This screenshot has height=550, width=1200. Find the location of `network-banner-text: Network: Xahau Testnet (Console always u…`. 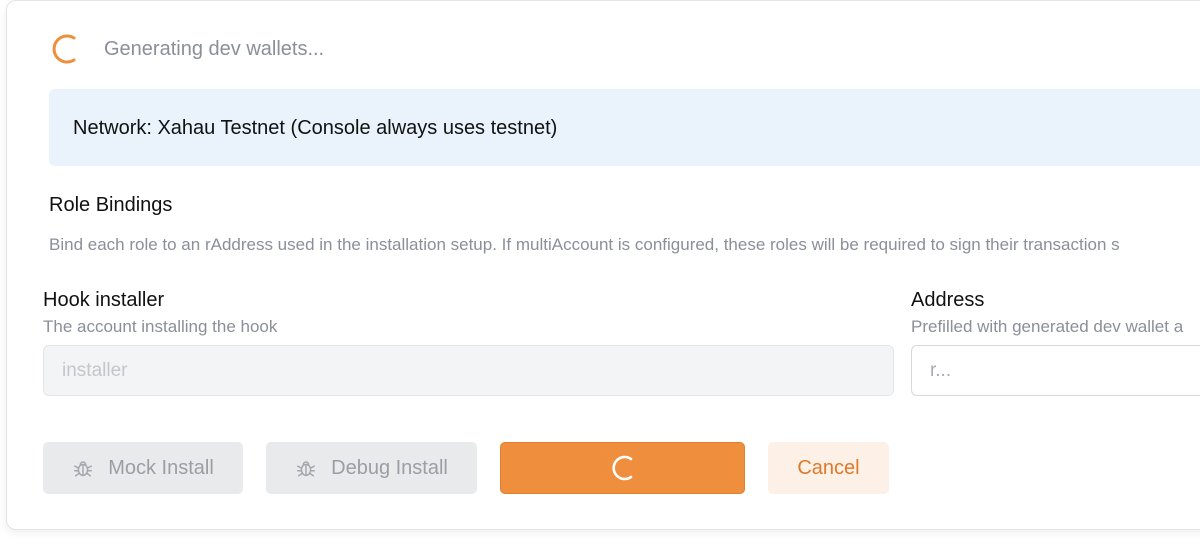

network-banner-text: Network: Xahau Testnet (Console always u… is located at coordinates (315, 128).